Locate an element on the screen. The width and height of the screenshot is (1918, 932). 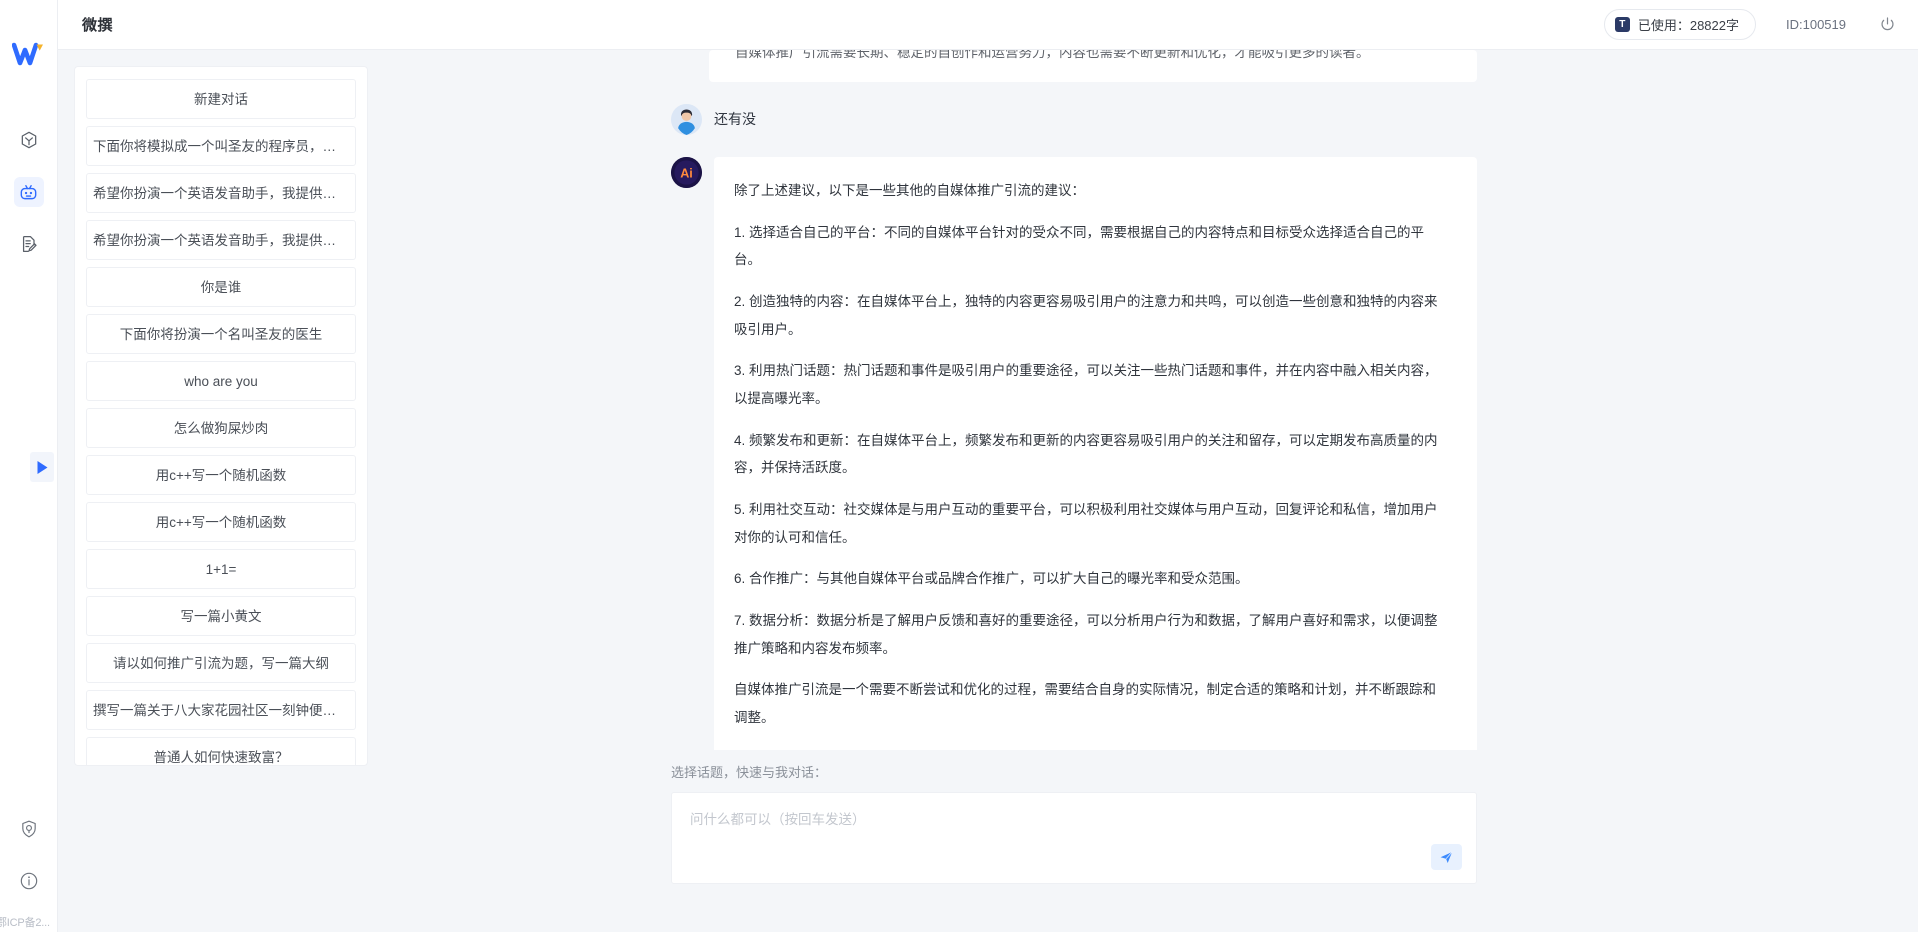
ai-avatar: Ai is located at coordinates (686, 172).